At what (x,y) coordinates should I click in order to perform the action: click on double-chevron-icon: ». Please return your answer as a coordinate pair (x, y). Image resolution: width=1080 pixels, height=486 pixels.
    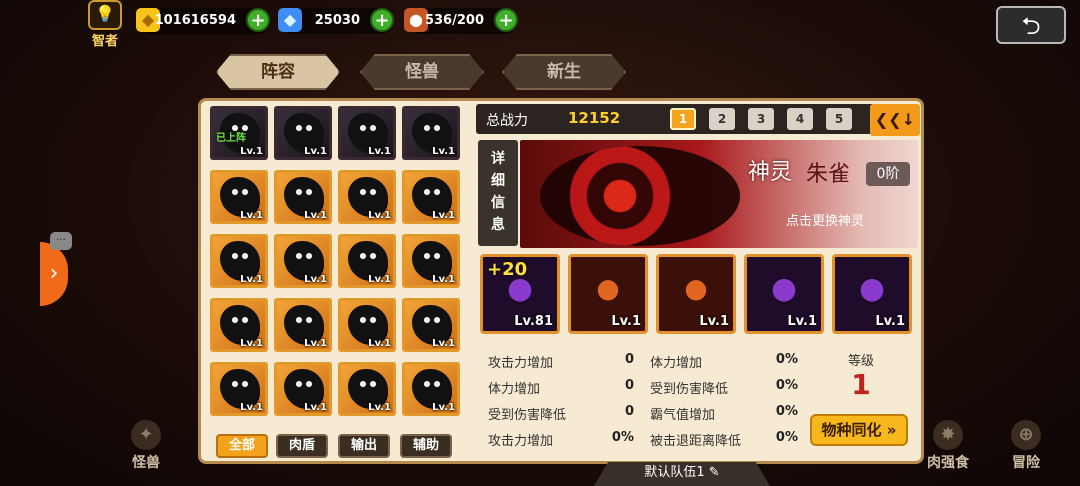
    Looking at the image, I should click on (891, 430).